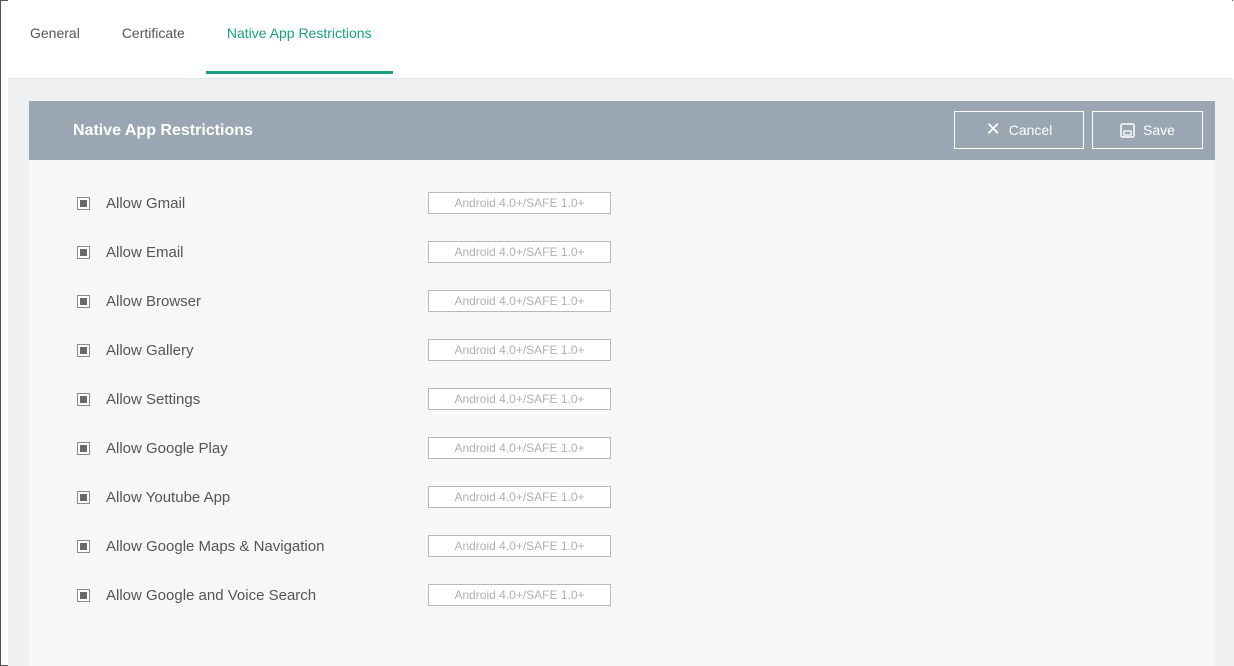  Describe the element at coordinates (145, 252) in the screenshot. I see `allow-email-label: Allow Email` at that location.